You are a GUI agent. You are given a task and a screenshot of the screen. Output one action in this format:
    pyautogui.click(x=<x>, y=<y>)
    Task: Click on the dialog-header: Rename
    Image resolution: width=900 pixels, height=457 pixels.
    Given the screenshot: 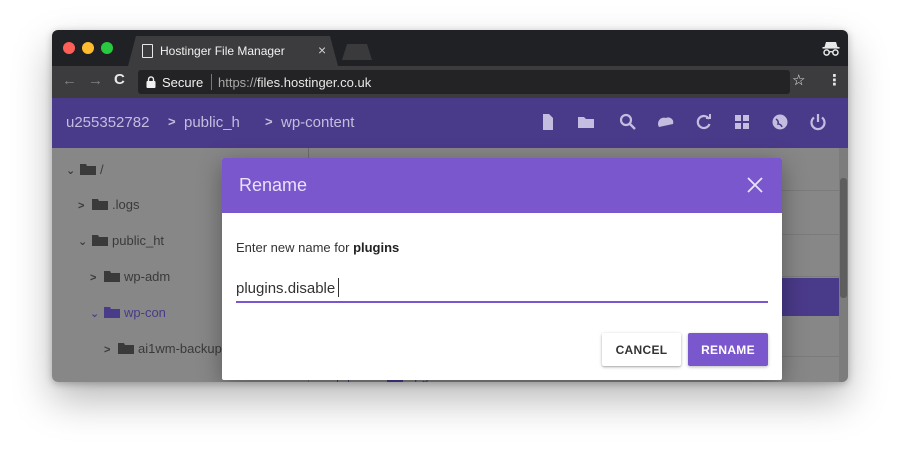 What is the action you would take?
    pyautogui.click(x=502, y=185)
    